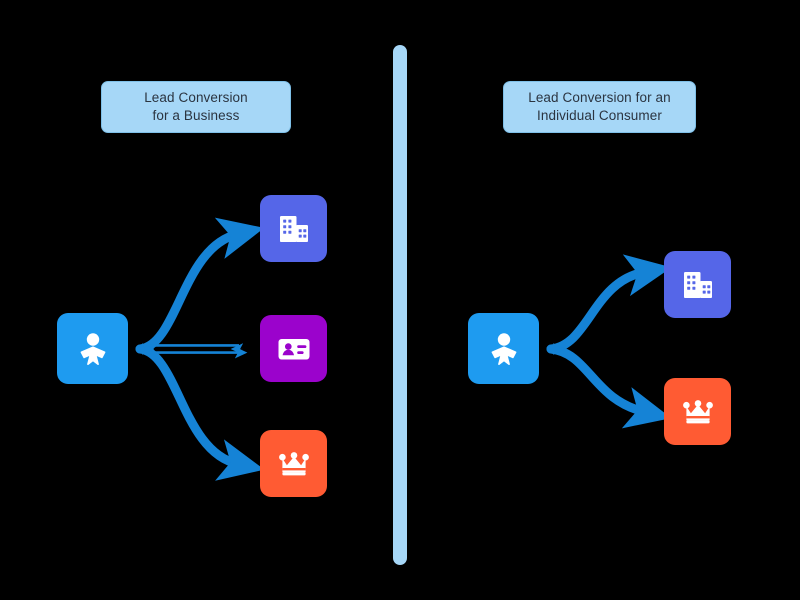 This screenshot has width=800, height=600. What do you see at coordinates (400, 305) in the screenshot?
I see `vertical-divider` at bounding box center [400, 305].